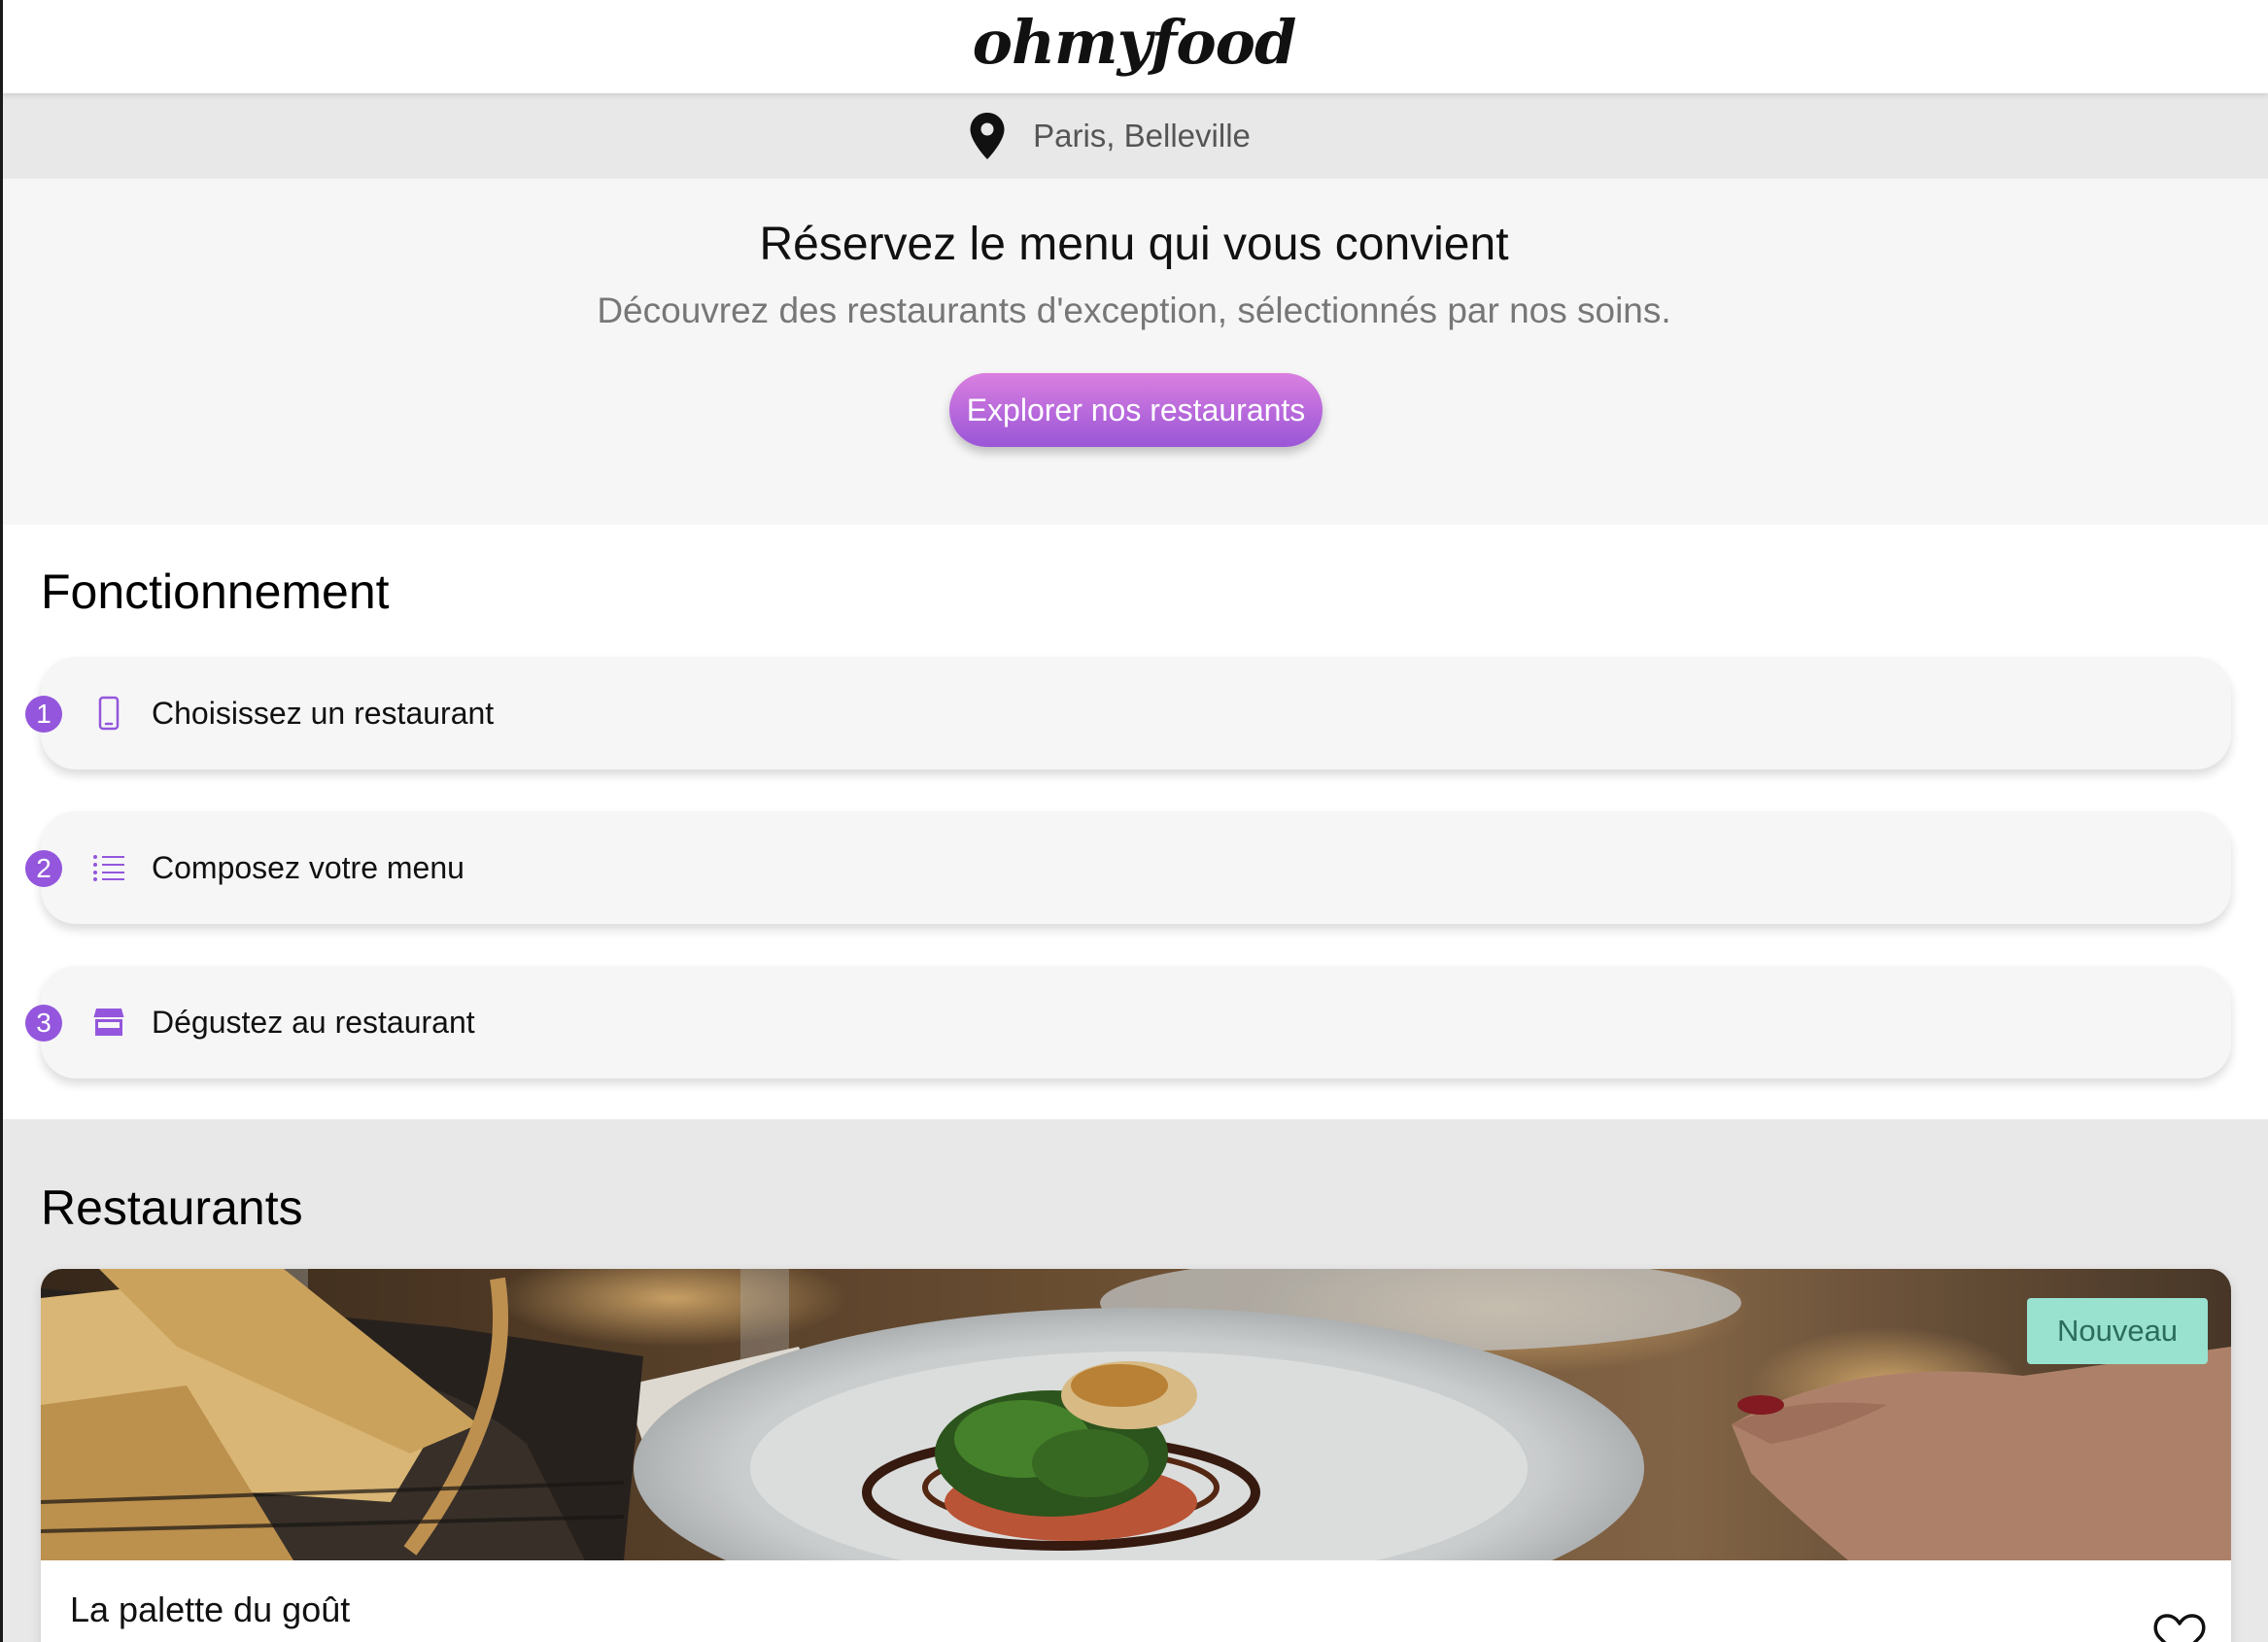  I want to click on step-label: Dégustez au restaurant, so click(313, 1023).